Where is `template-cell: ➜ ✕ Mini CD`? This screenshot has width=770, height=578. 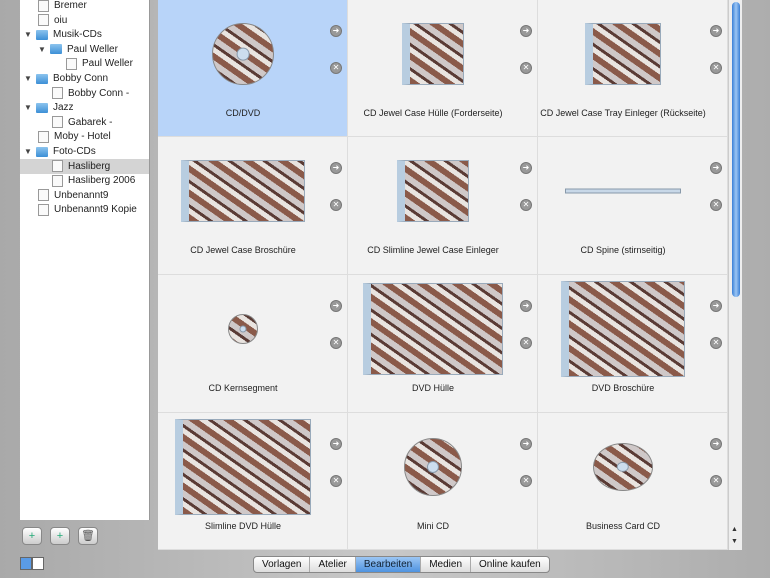 template-cell: ➜ ✕ Mini CD is located at coordinates (443, 481).